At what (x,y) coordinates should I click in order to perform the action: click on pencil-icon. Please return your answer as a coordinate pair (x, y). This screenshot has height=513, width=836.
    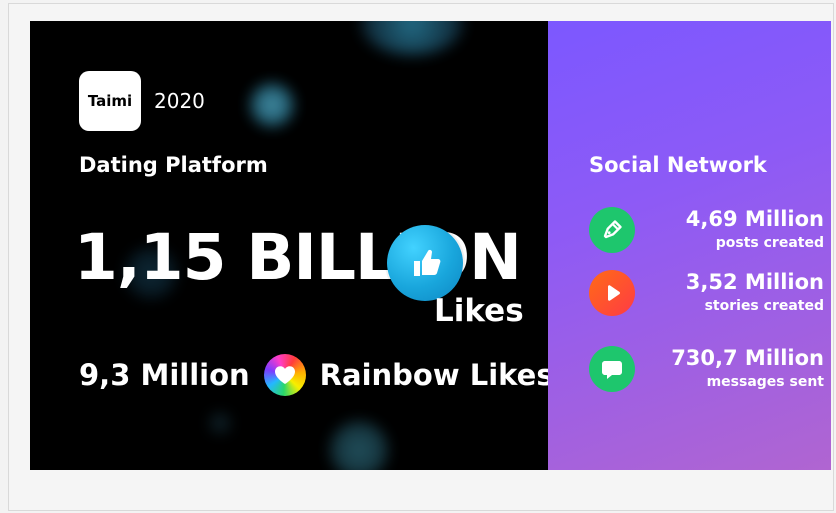
    Looking at the image, I should click on (612, 230).